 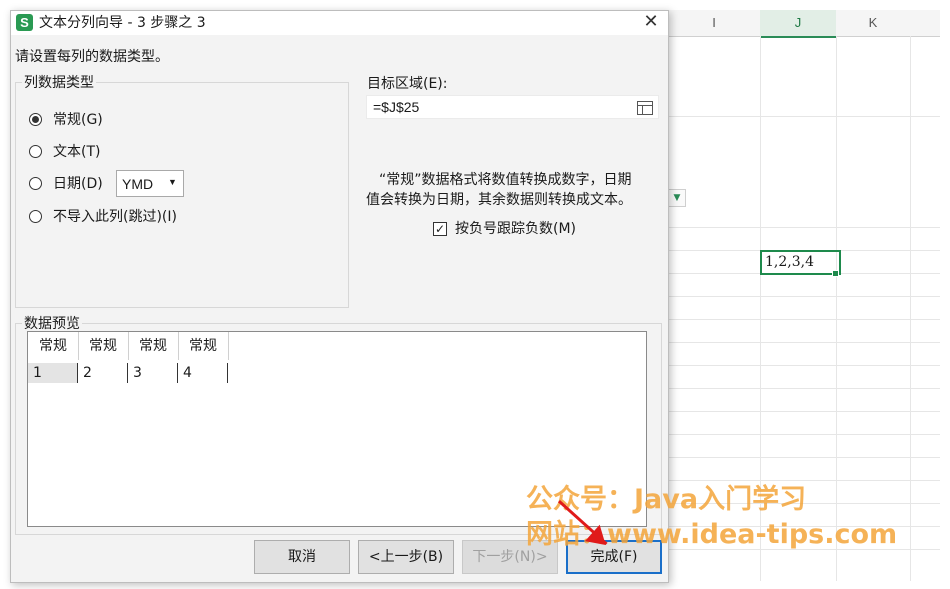 I want to click on radio-label: 日期(D), so click(x=78, y=184).